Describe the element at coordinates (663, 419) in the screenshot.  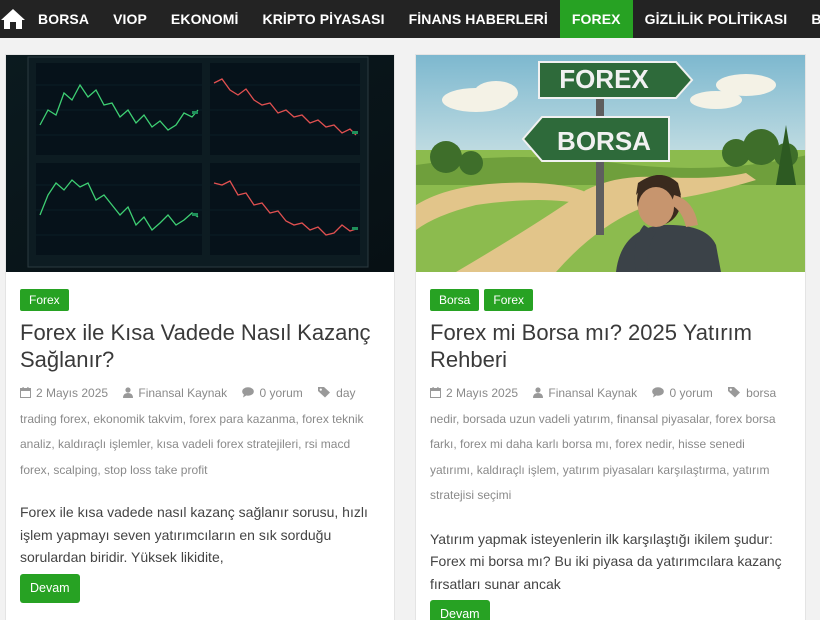
I see `post-tag: finansal piyasalar` at that location.